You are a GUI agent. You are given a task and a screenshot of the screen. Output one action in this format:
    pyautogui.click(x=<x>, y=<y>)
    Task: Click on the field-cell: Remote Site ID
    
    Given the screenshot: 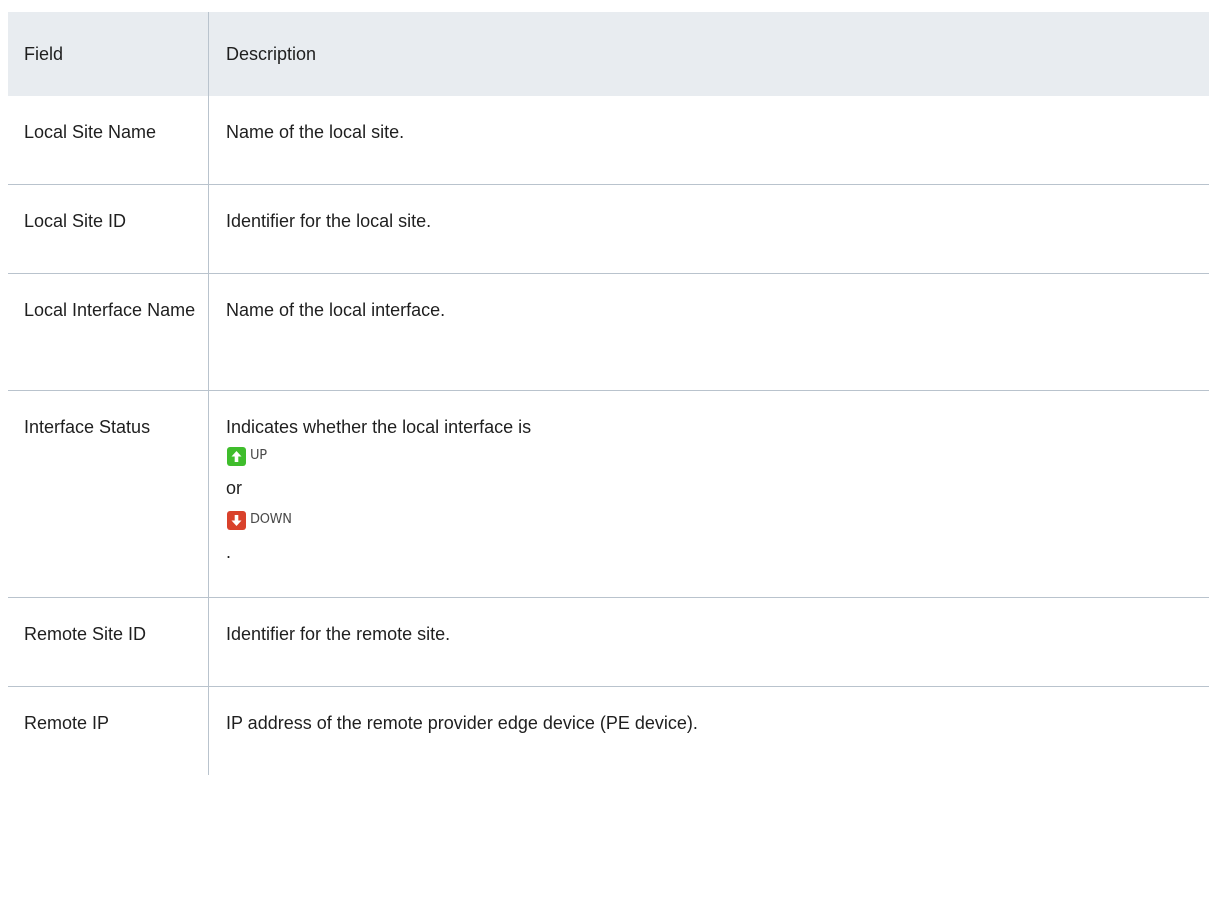 What is the action you would take?
    pyautogui.click(x=108, y=642)
    